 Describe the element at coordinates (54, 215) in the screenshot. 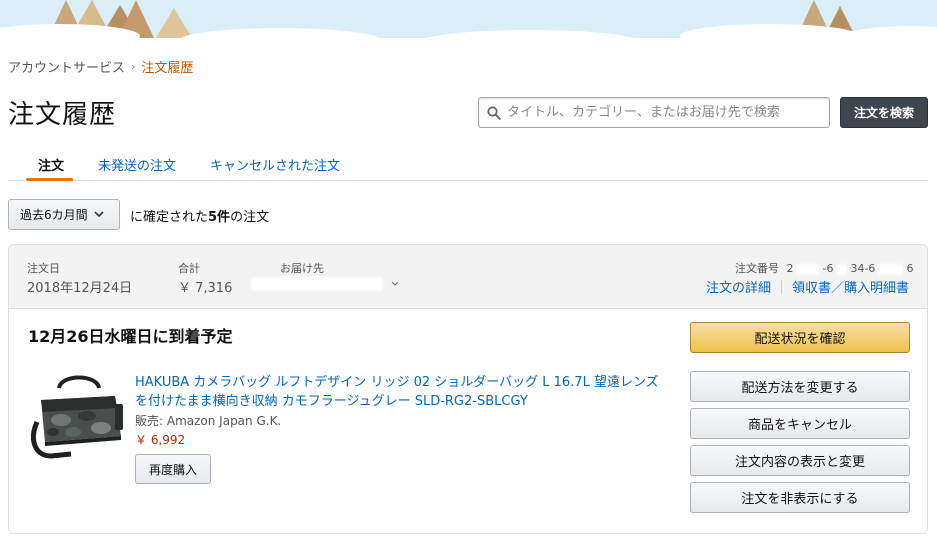

I see `period-dropdown-label: 過去6カ月間` at that location.